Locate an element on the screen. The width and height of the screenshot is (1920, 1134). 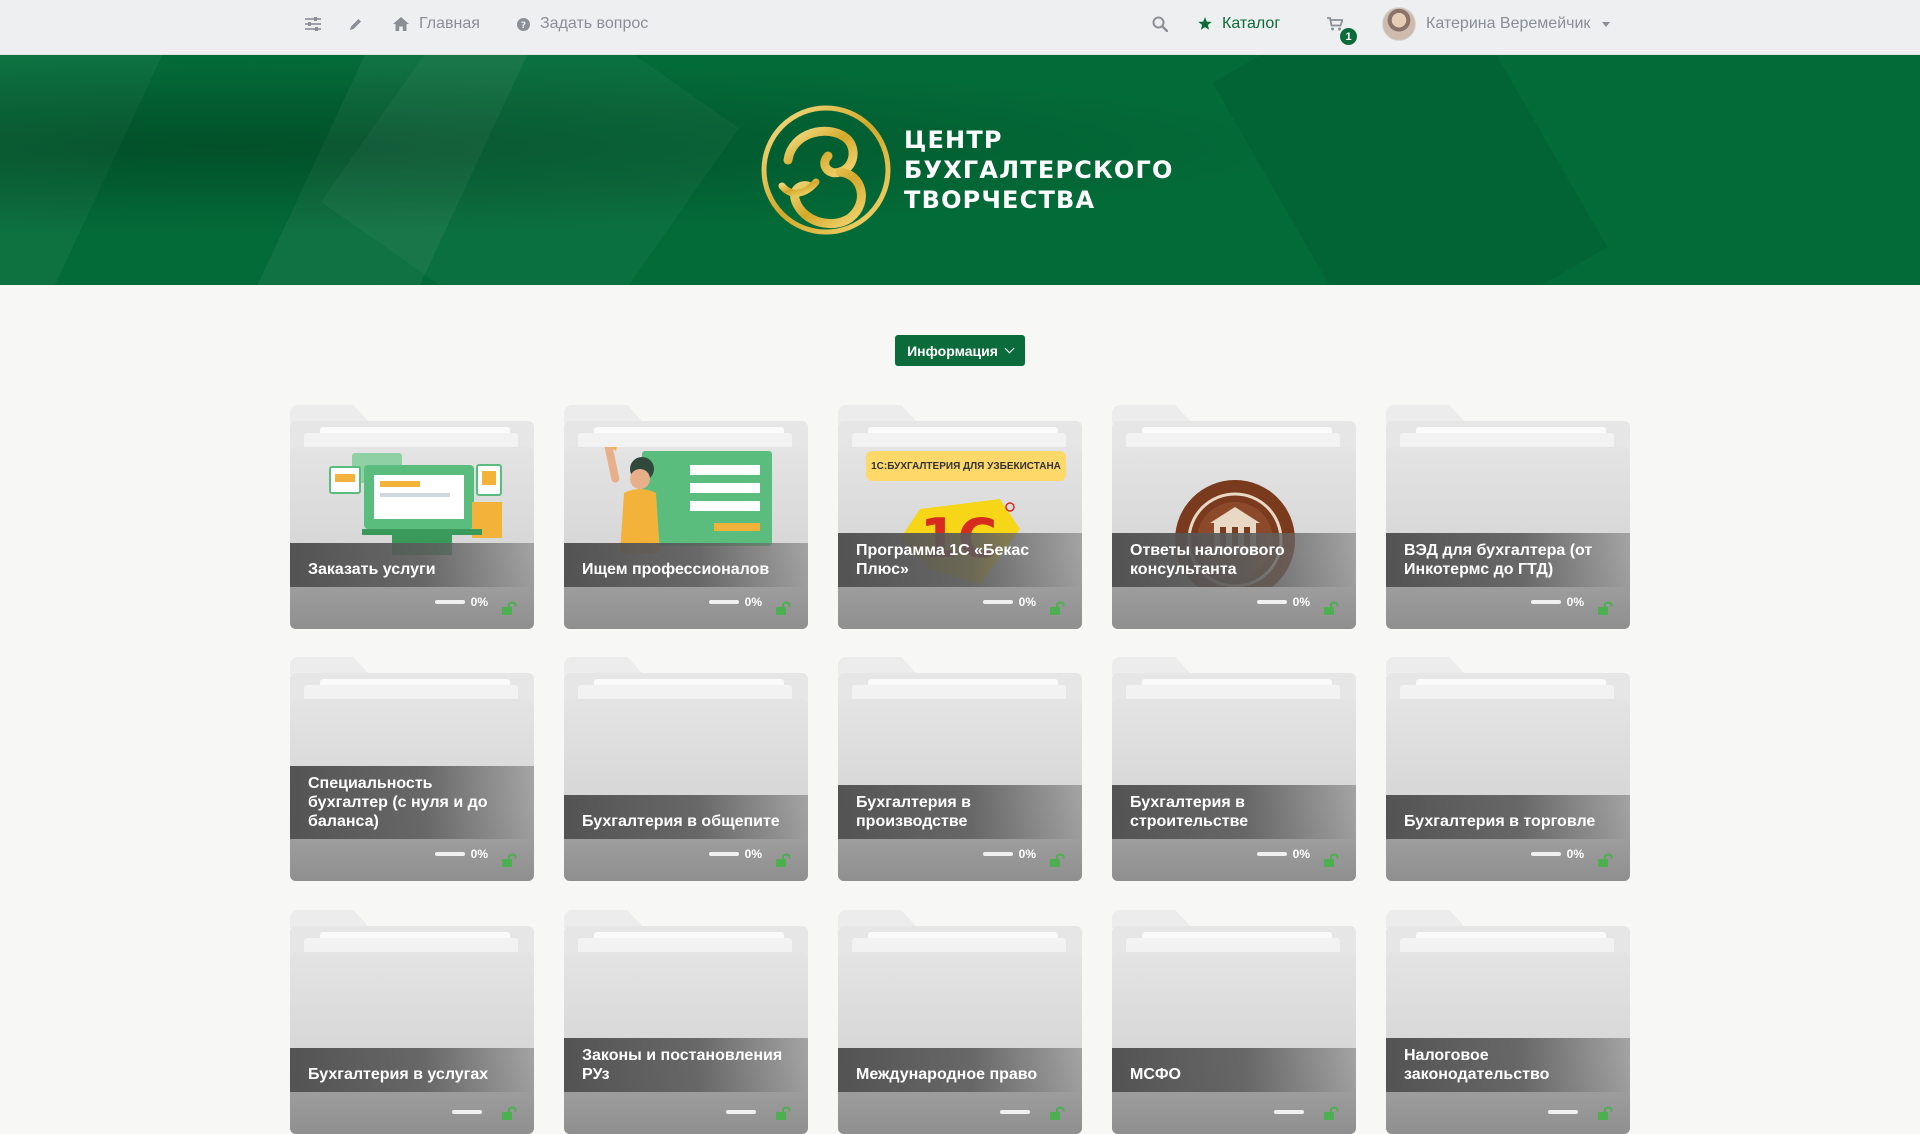
logo-line: ТВОРЧЕСТВА is located at coordinates (1000, 200).